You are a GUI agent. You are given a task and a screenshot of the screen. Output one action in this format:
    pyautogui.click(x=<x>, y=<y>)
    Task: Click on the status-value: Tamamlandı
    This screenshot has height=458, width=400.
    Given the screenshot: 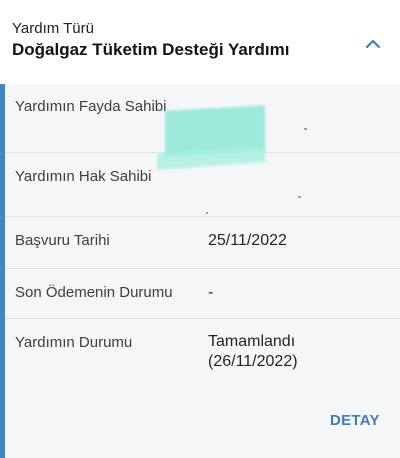 What is the action you would take?
    pyautogui.click(x=252, y=341)
    